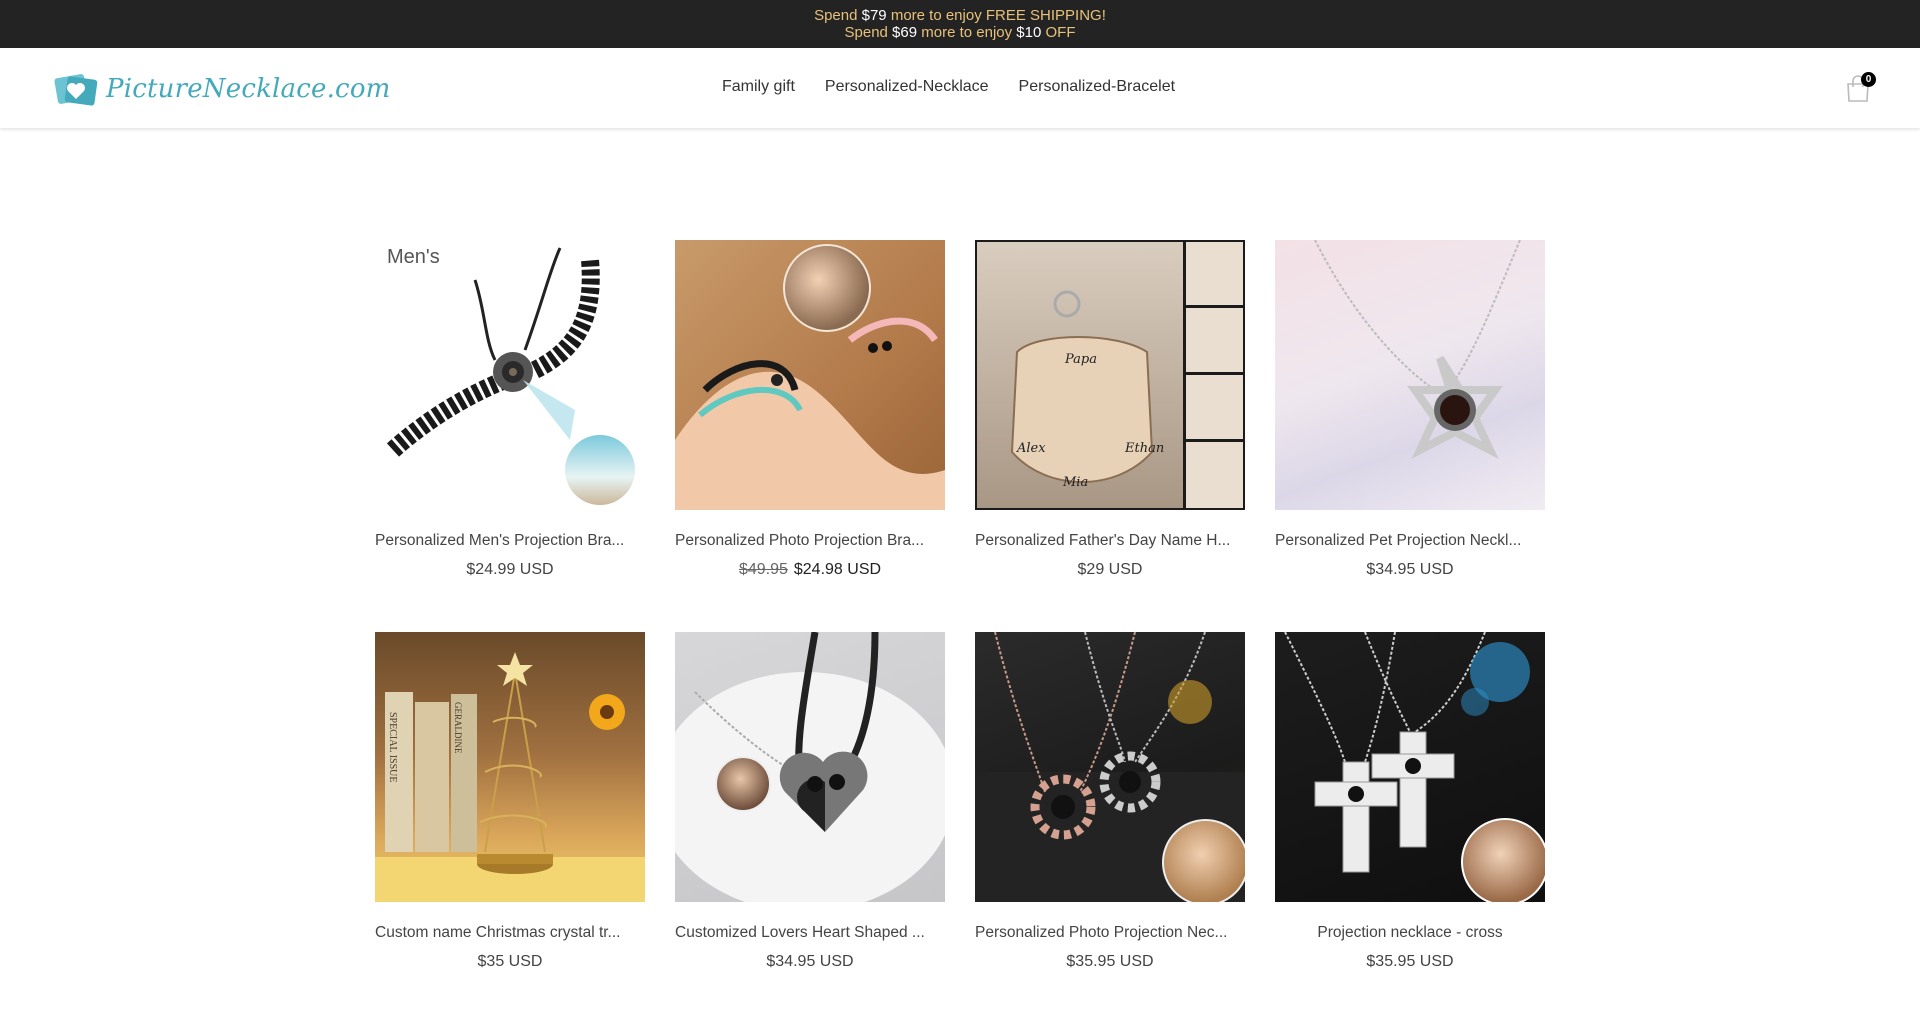 The image size is (1920, 1024). What do you see at coordinates (960, 32) in the screenshot?
I see `discount-message: Spend $69 more to enjoy $10 OFF` at bounding box center [960, 32].